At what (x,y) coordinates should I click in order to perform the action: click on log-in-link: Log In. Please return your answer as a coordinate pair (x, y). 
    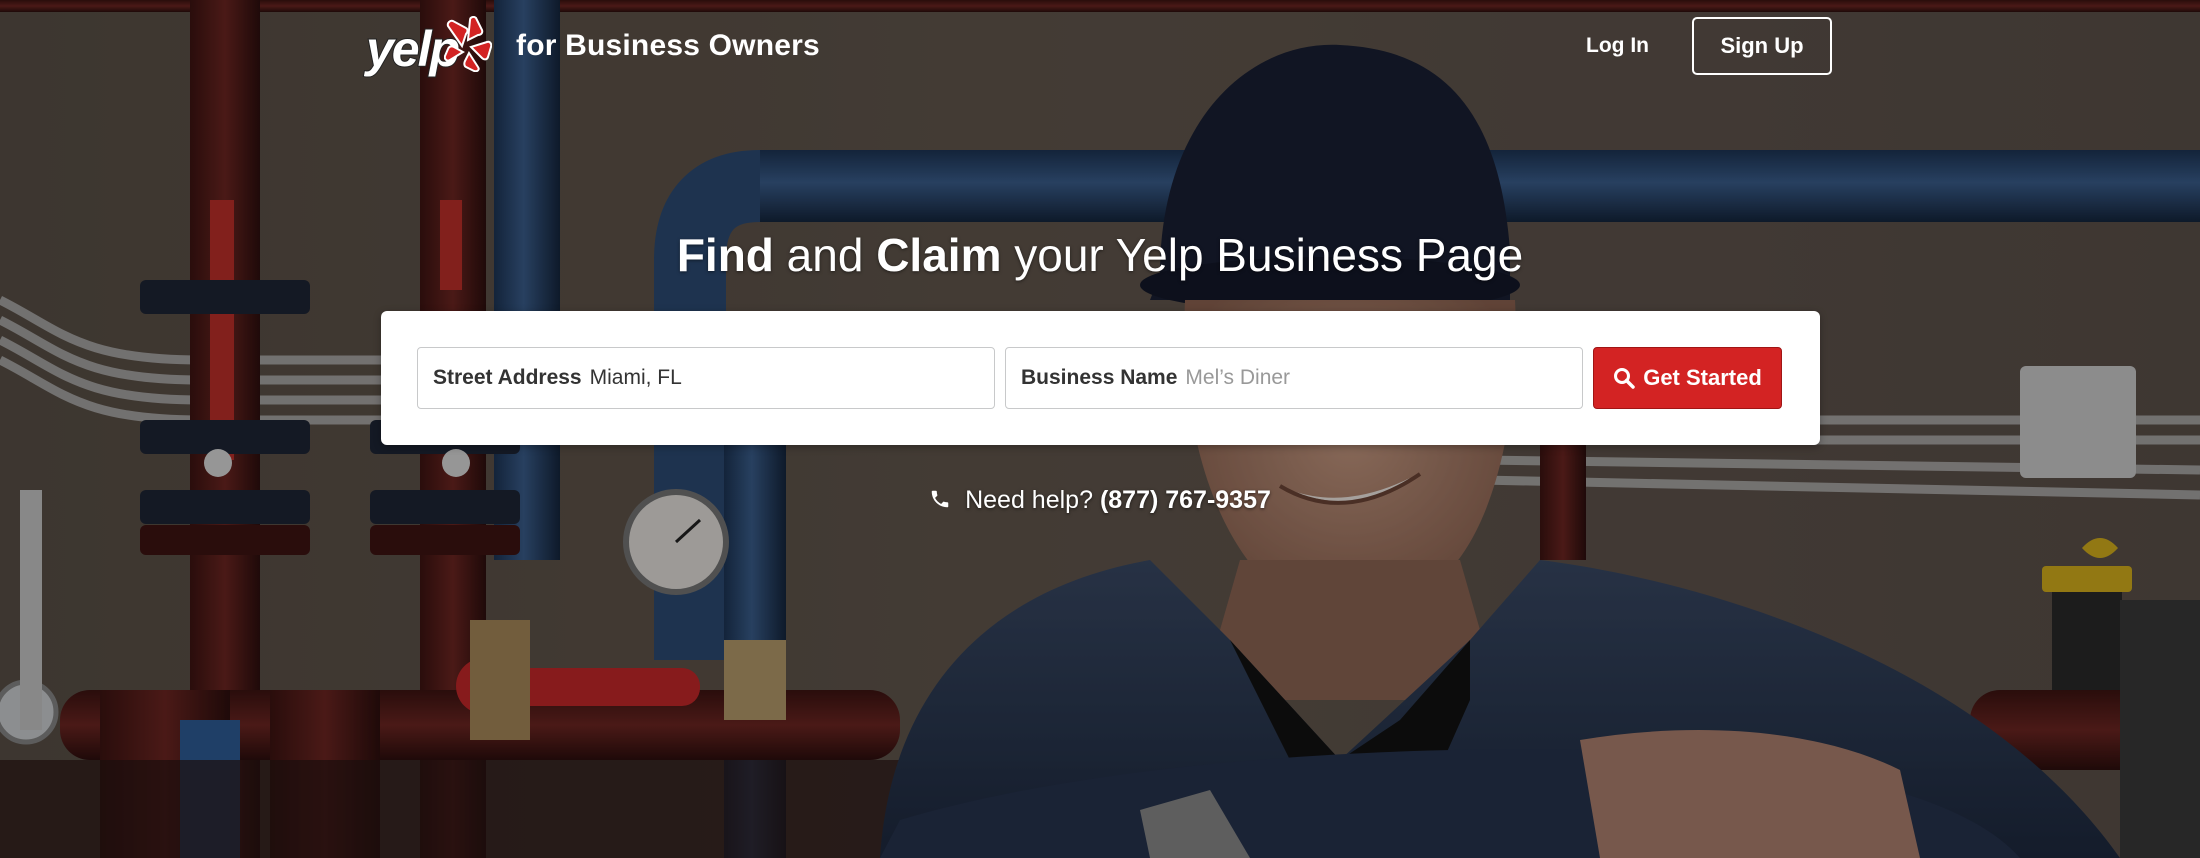
    Looking at the image, I should click on (1617, 46).